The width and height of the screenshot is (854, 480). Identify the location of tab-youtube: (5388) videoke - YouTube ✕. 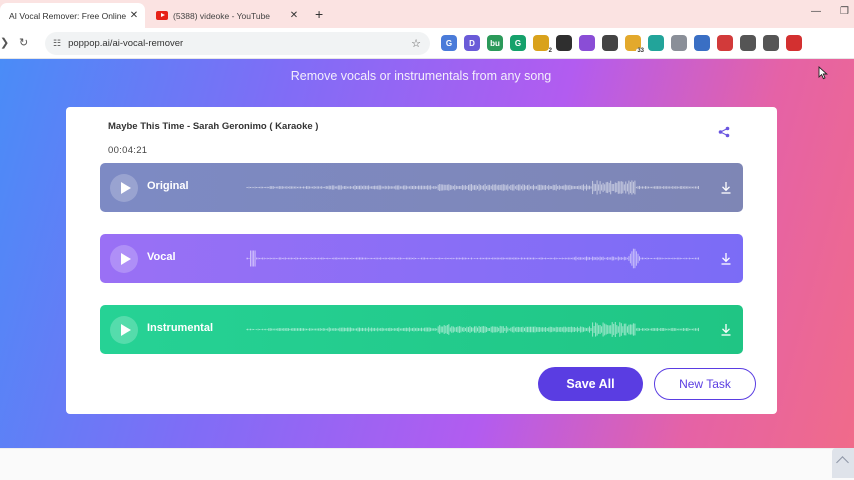
(227, 15).